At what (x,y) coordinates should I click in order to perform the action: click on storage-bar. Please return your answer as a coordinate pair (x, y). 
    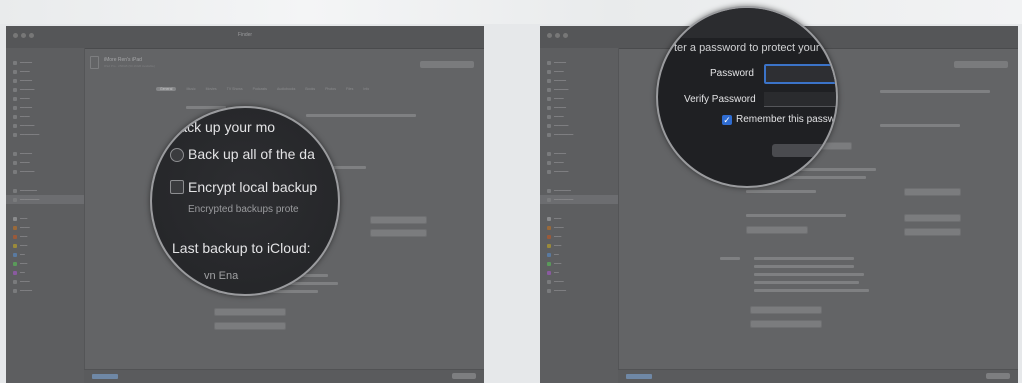
    Looking at the image, I should click on (284, 376).